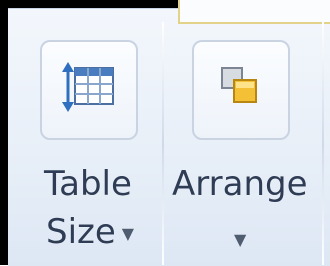  Describe the element at coordinates (323, 143) in the screenshot. I see `group-separator` at that location.